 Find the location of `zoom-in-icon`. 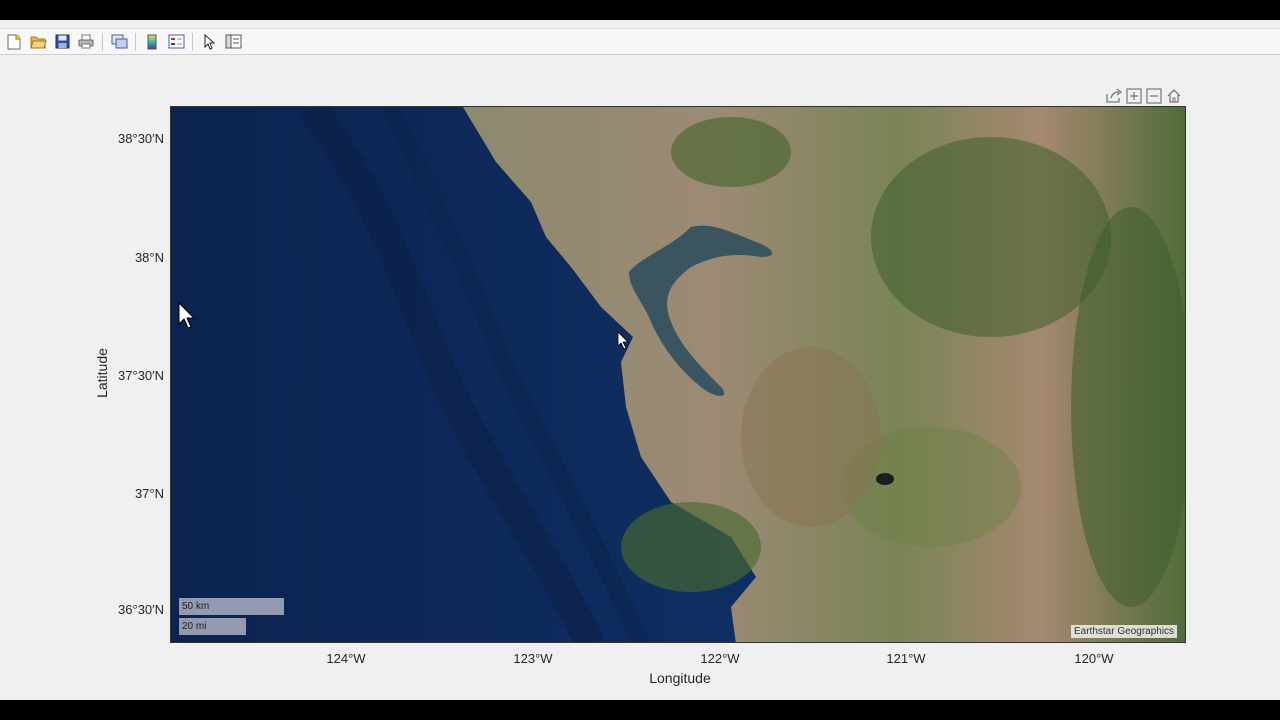

zoom-in-icon is located at coordinates (1133, 95).